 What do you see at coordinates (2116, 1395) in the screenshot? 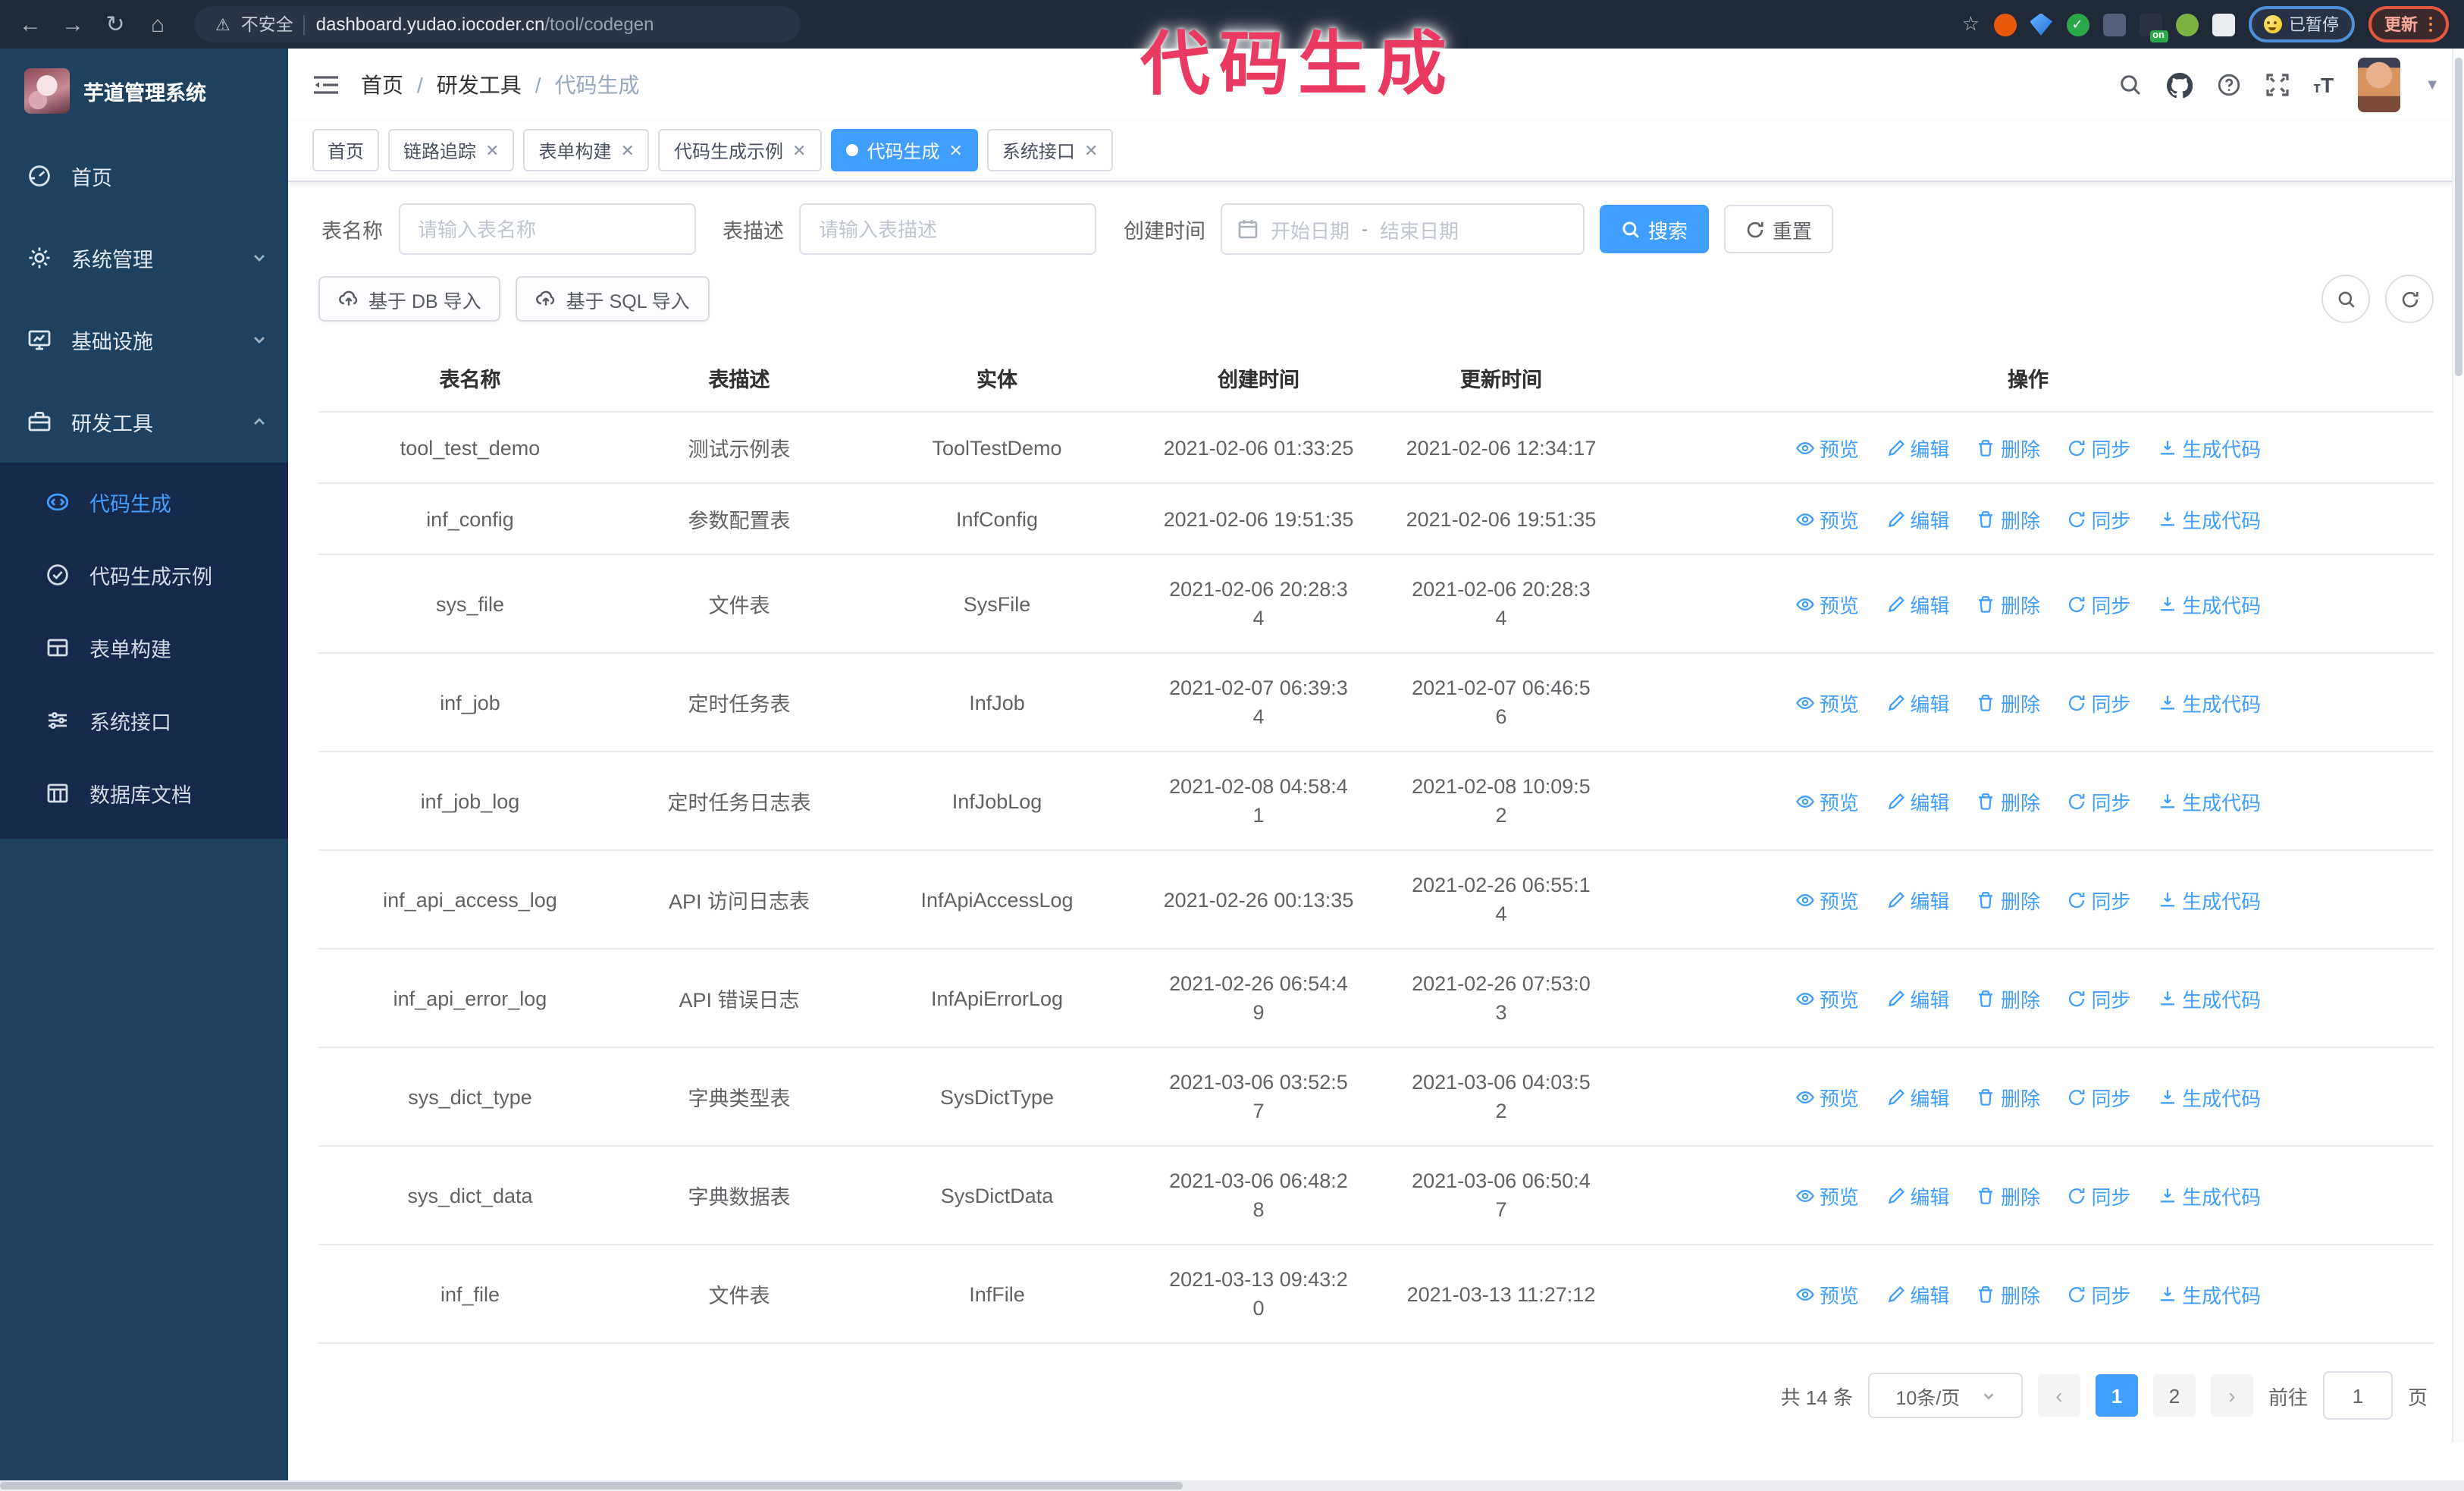
I see `page-button-1: 1` at bounding box center [2116, 1395].